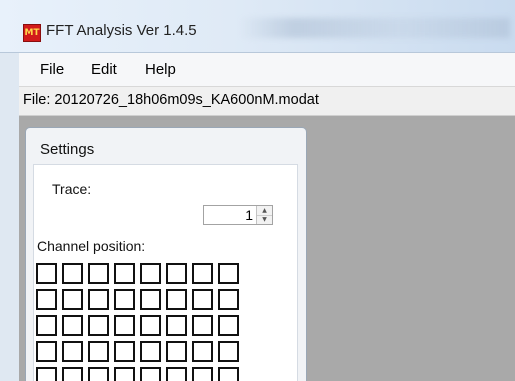 Image resolution: width=515 pixels, height=381 pixels. I want to click on menu-edit: Edit, so click(104, 69).